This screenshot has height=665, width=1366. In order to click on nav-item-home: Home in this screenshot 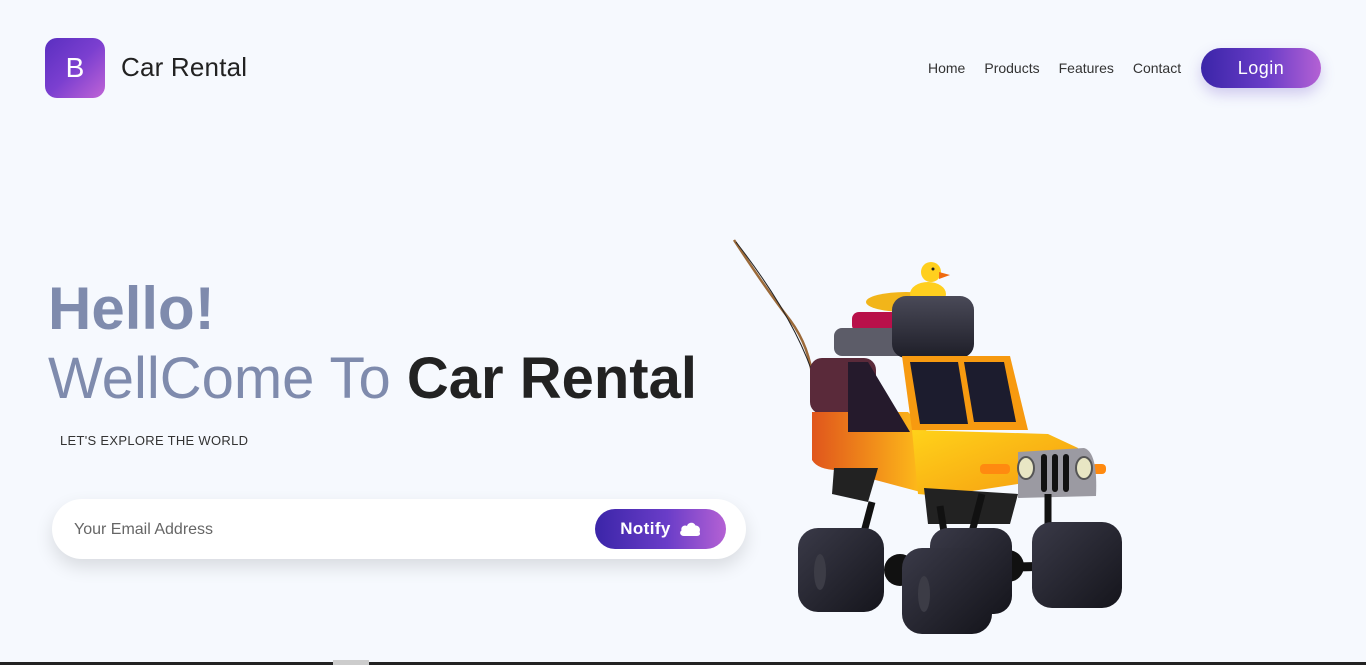, I will do `click(946, 68)`.